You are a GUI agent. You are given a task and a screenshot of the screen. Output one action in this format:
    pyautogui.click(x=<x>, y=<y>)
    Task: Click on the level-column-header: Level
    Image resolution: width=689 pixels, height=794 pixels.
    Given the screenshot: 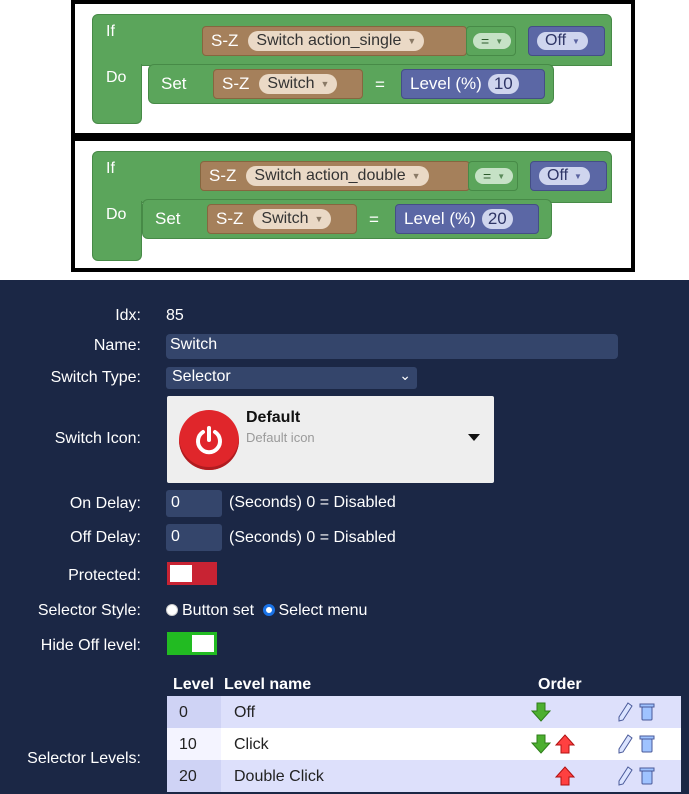 What is the action you would take?
    pyautogui.click(x=193, y=684)
    